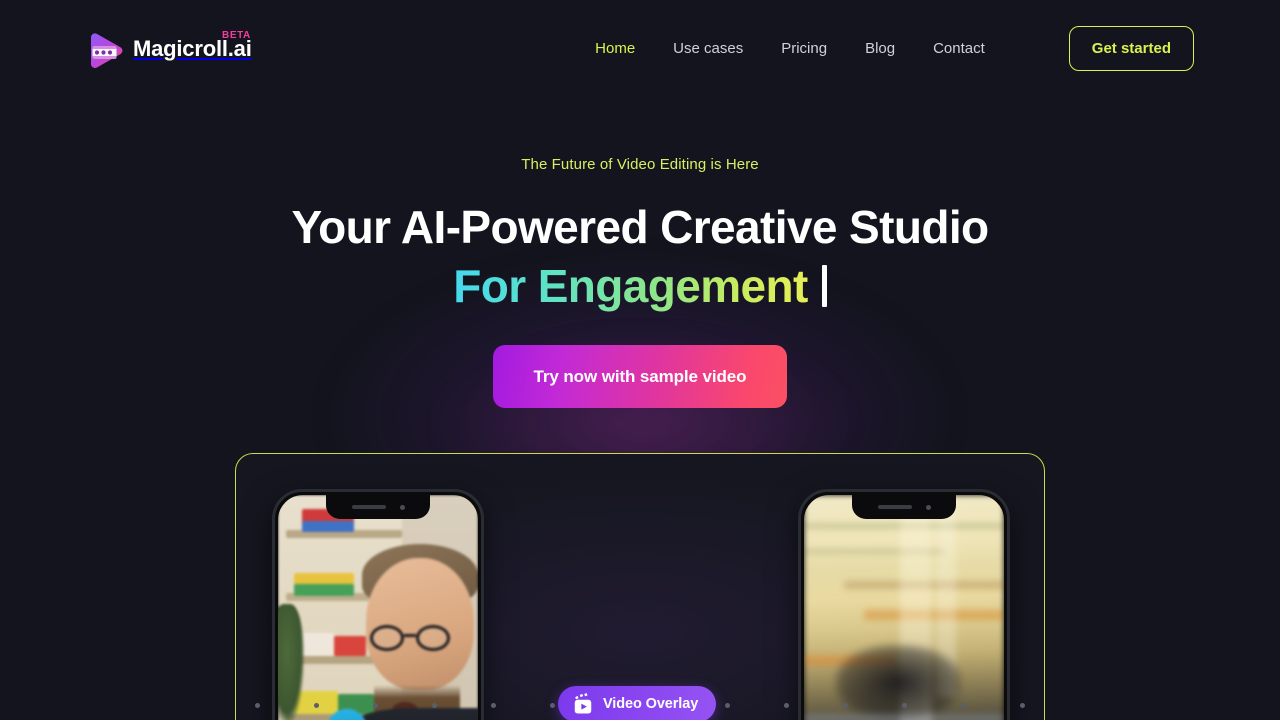 The height and width of the screenshot is (720, 1280). I want to click on connector-dots-right, so click(875, 705).